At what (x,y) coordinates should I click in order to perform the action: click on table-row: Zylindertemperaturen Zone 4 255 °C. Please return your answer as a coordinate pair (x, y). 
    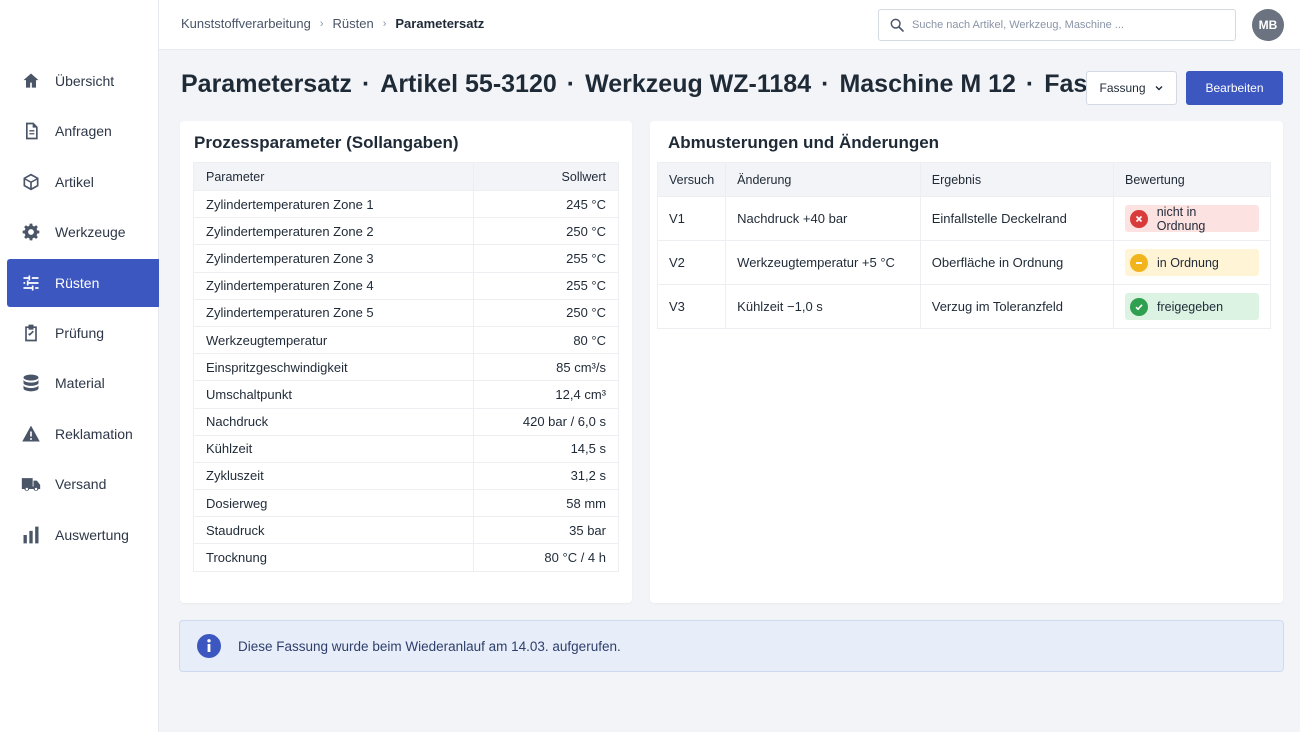
    Looking at the image, I should click on (406, 285).